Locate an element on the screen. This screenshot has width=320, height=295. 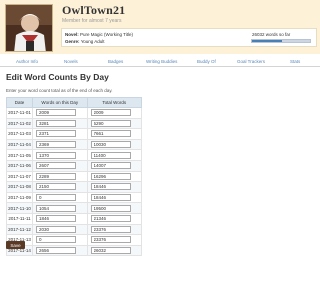
row-date: 2017-11-08 is located at coordinates (19, 187).